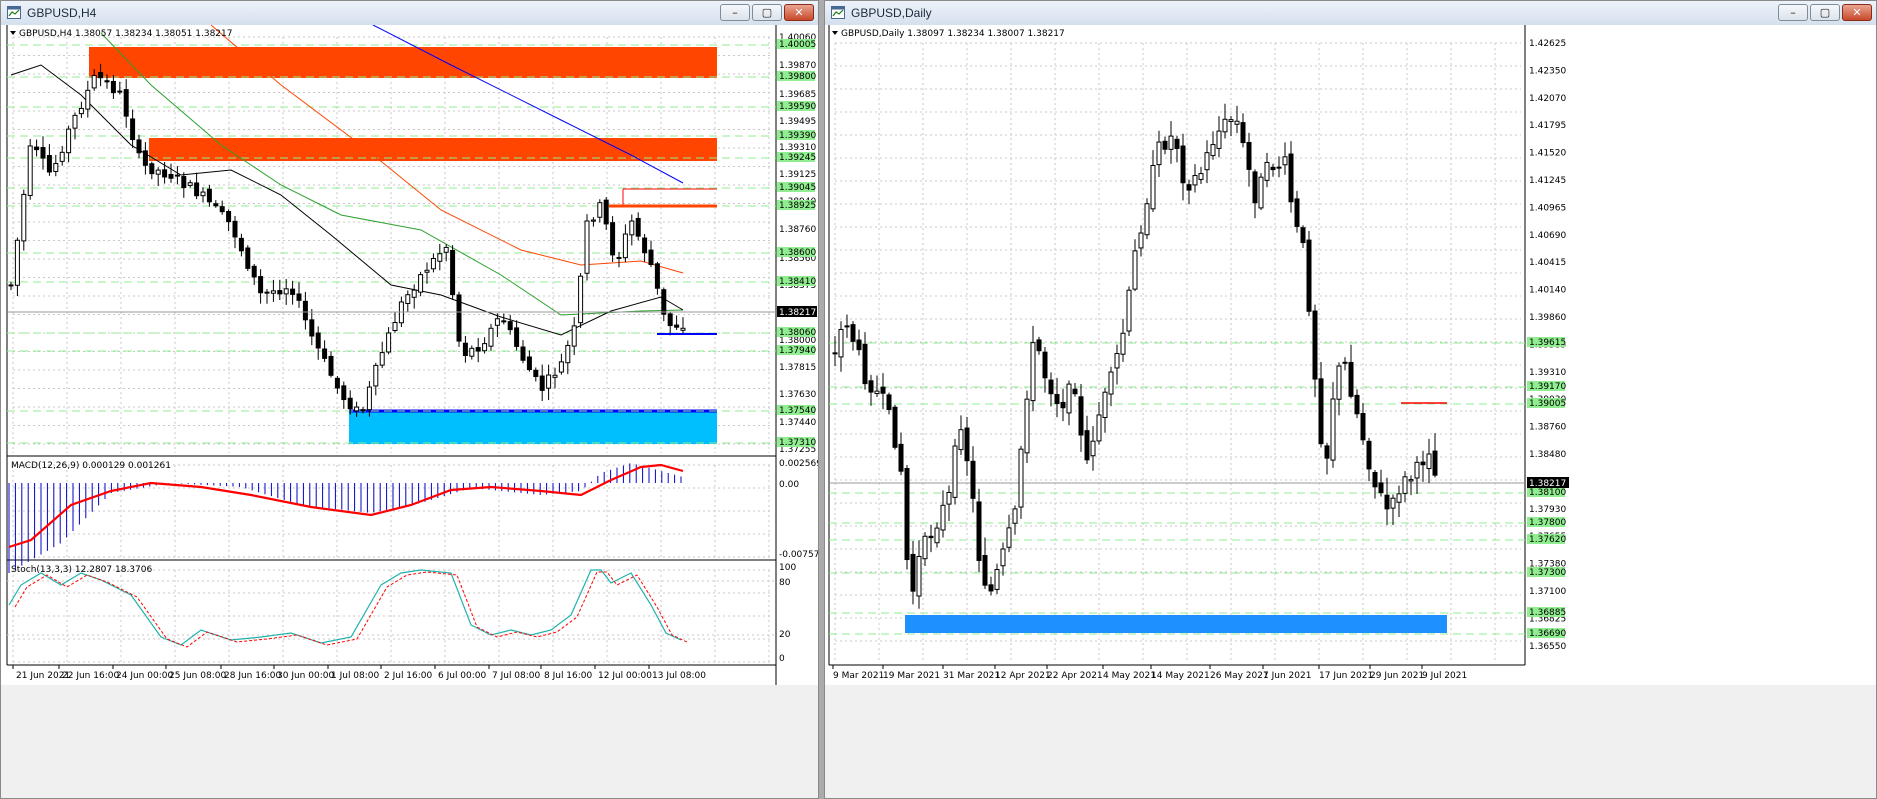 The image size is (1877, 799). What do you see at coordinates (679, 676) in the screenshot?
I see `h4-time-label: 13 Jul 08:00` at bounding box center [679, 676].